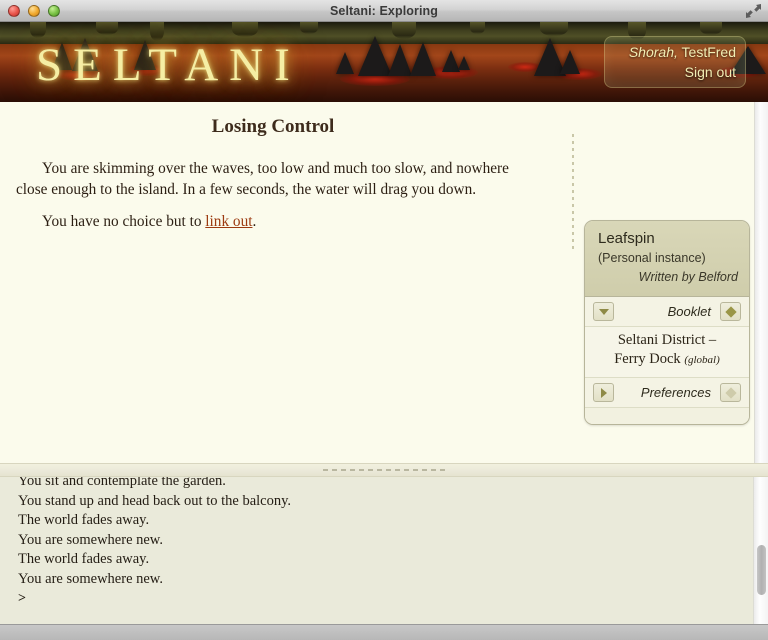 This screenshot has height=640, width=768. I want to click on location-line-2: Ferry Dock (global), so click(667, 360).